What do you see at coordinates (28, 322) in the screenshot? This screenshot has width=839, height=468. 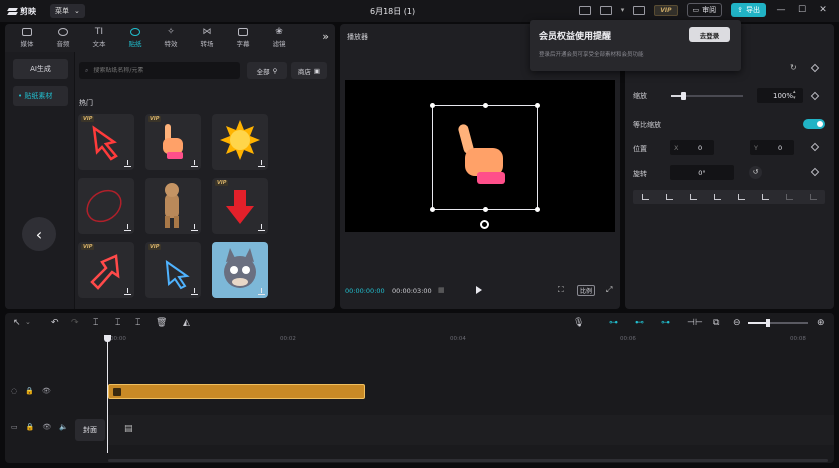 I see `cursor-chevron-icon: ⌄` at bounding box center [28, 322].